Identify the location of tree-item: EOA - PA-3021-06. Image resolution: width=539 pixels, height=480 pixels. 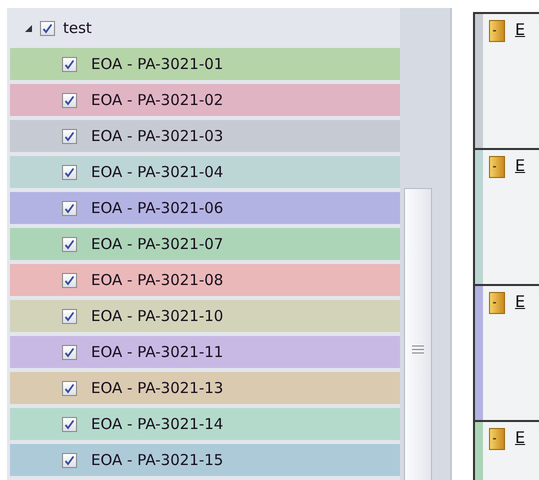
(205, 208).